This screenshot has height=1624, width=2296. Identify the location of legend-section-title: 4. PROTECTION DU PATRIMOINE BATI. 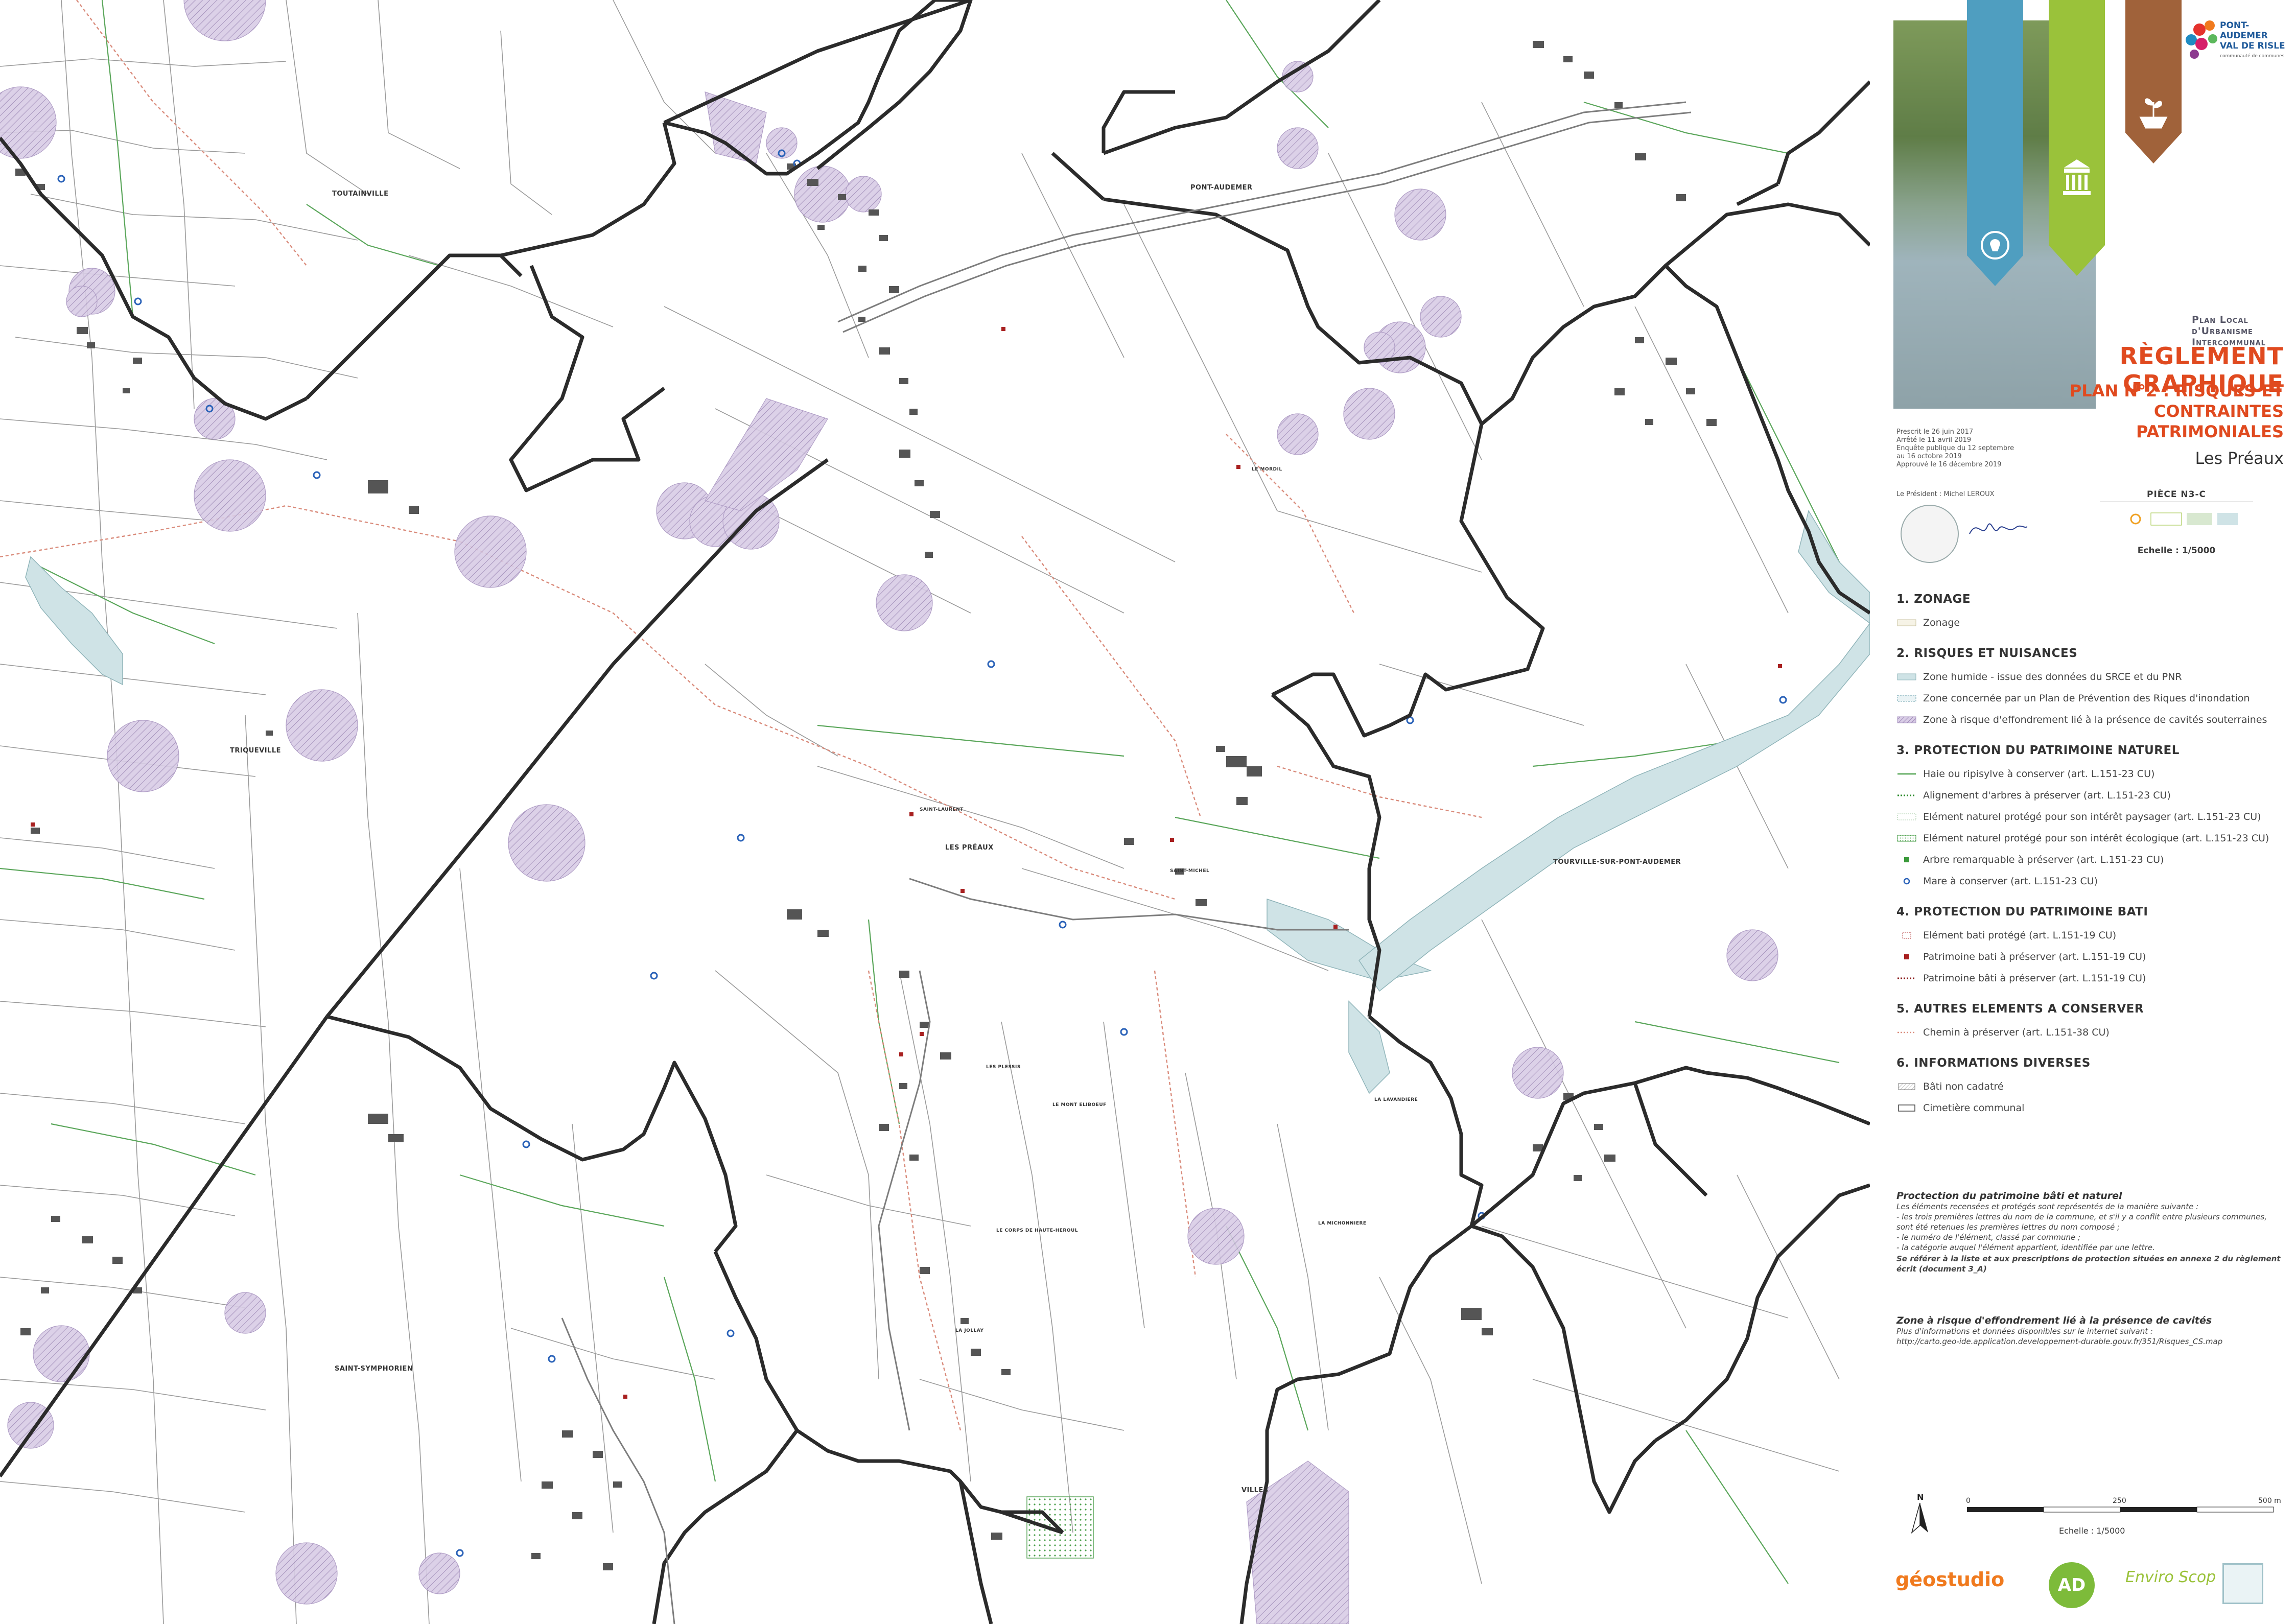
(2022, 912).